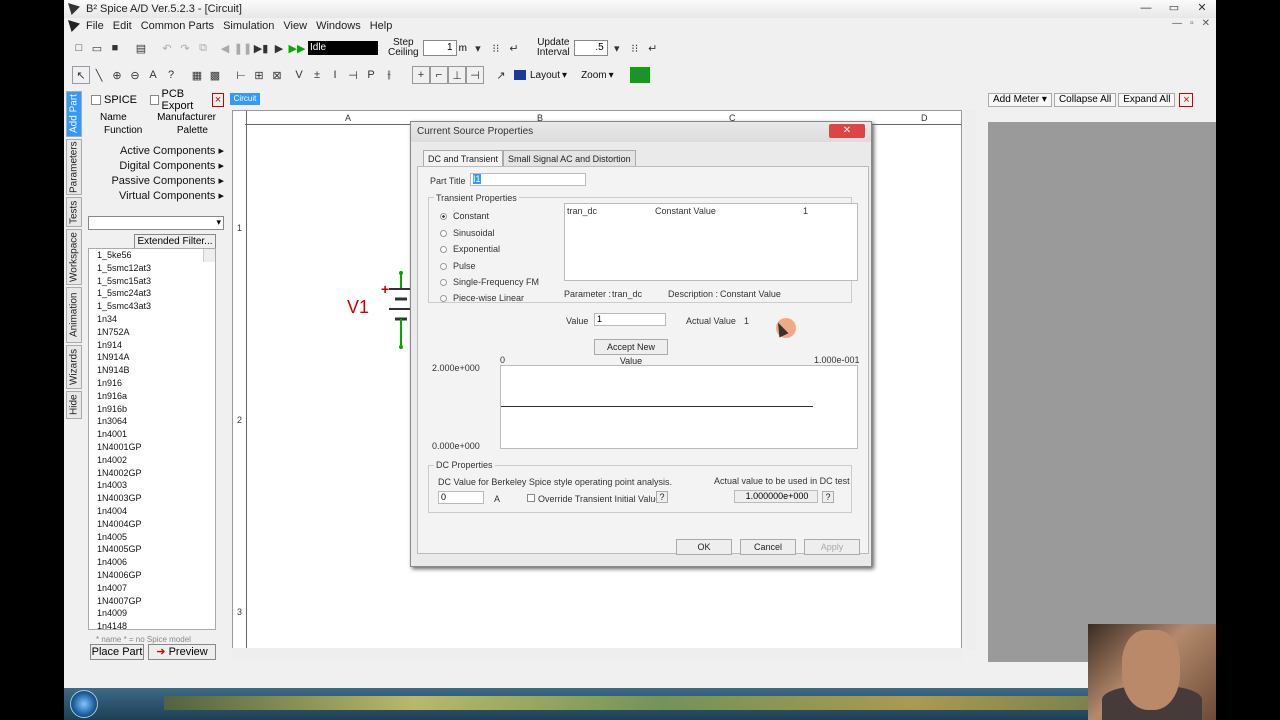 Image resolution: width=1280 pixels, height=720 pixels. What do you see at coordinates (152, 601) in the screenshot?
I see `list-item: 1N4007GP` at bounding box center [152, 601].